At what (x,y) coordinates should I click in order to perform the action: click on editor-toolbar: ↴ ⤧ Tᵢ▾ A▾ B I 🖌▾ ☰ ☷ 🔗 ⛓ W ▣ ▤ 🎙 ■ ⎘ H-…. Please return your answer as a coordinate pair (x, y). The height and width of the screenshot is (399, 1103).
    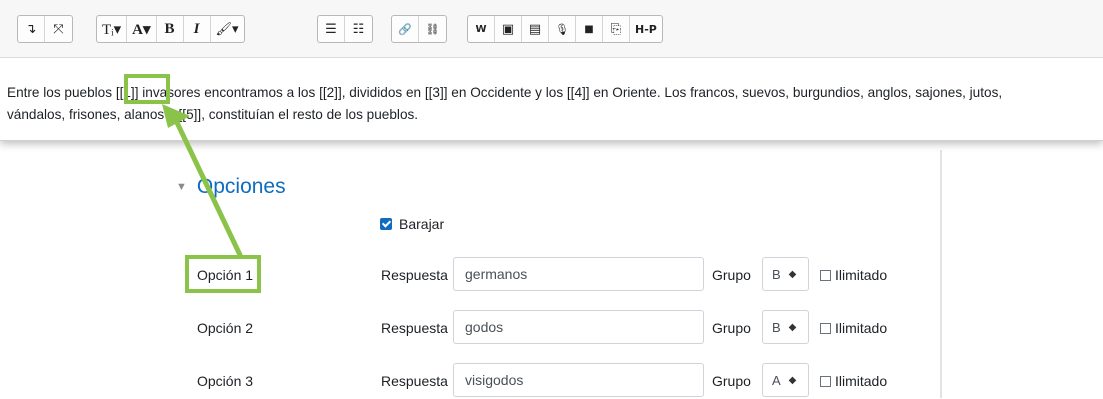
    Looking at the image, I should click on (551, 29).